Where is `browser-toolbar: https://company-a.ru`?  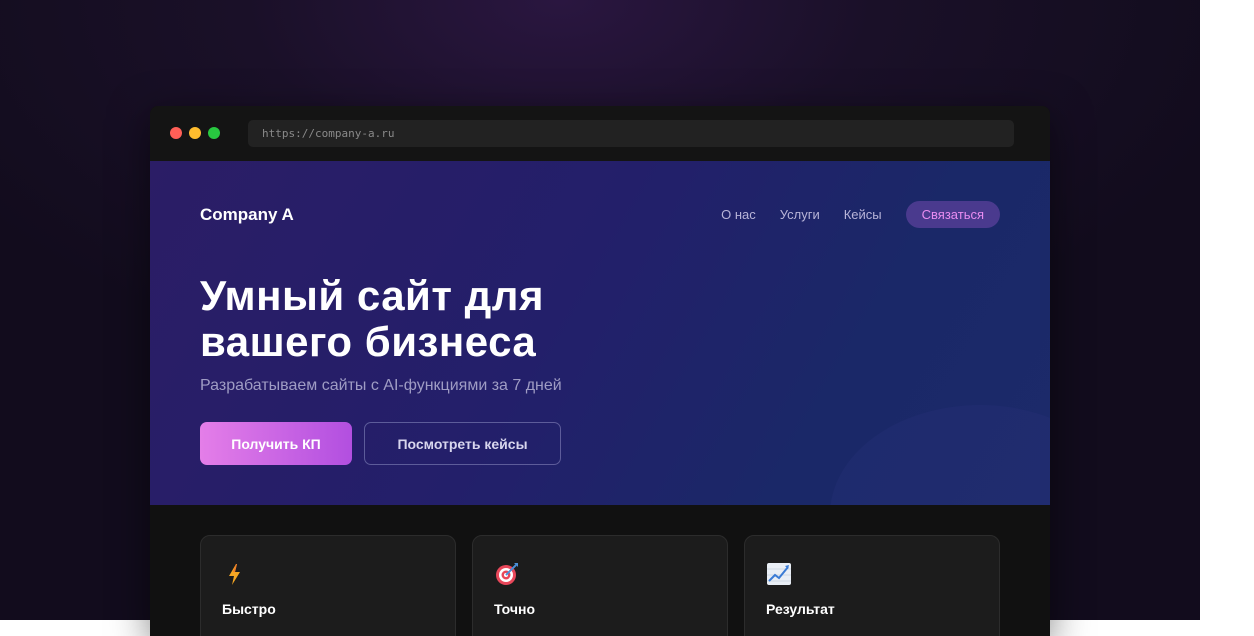
browser-toolbar: https://company-a.ru is located at coordinates (600, 133).